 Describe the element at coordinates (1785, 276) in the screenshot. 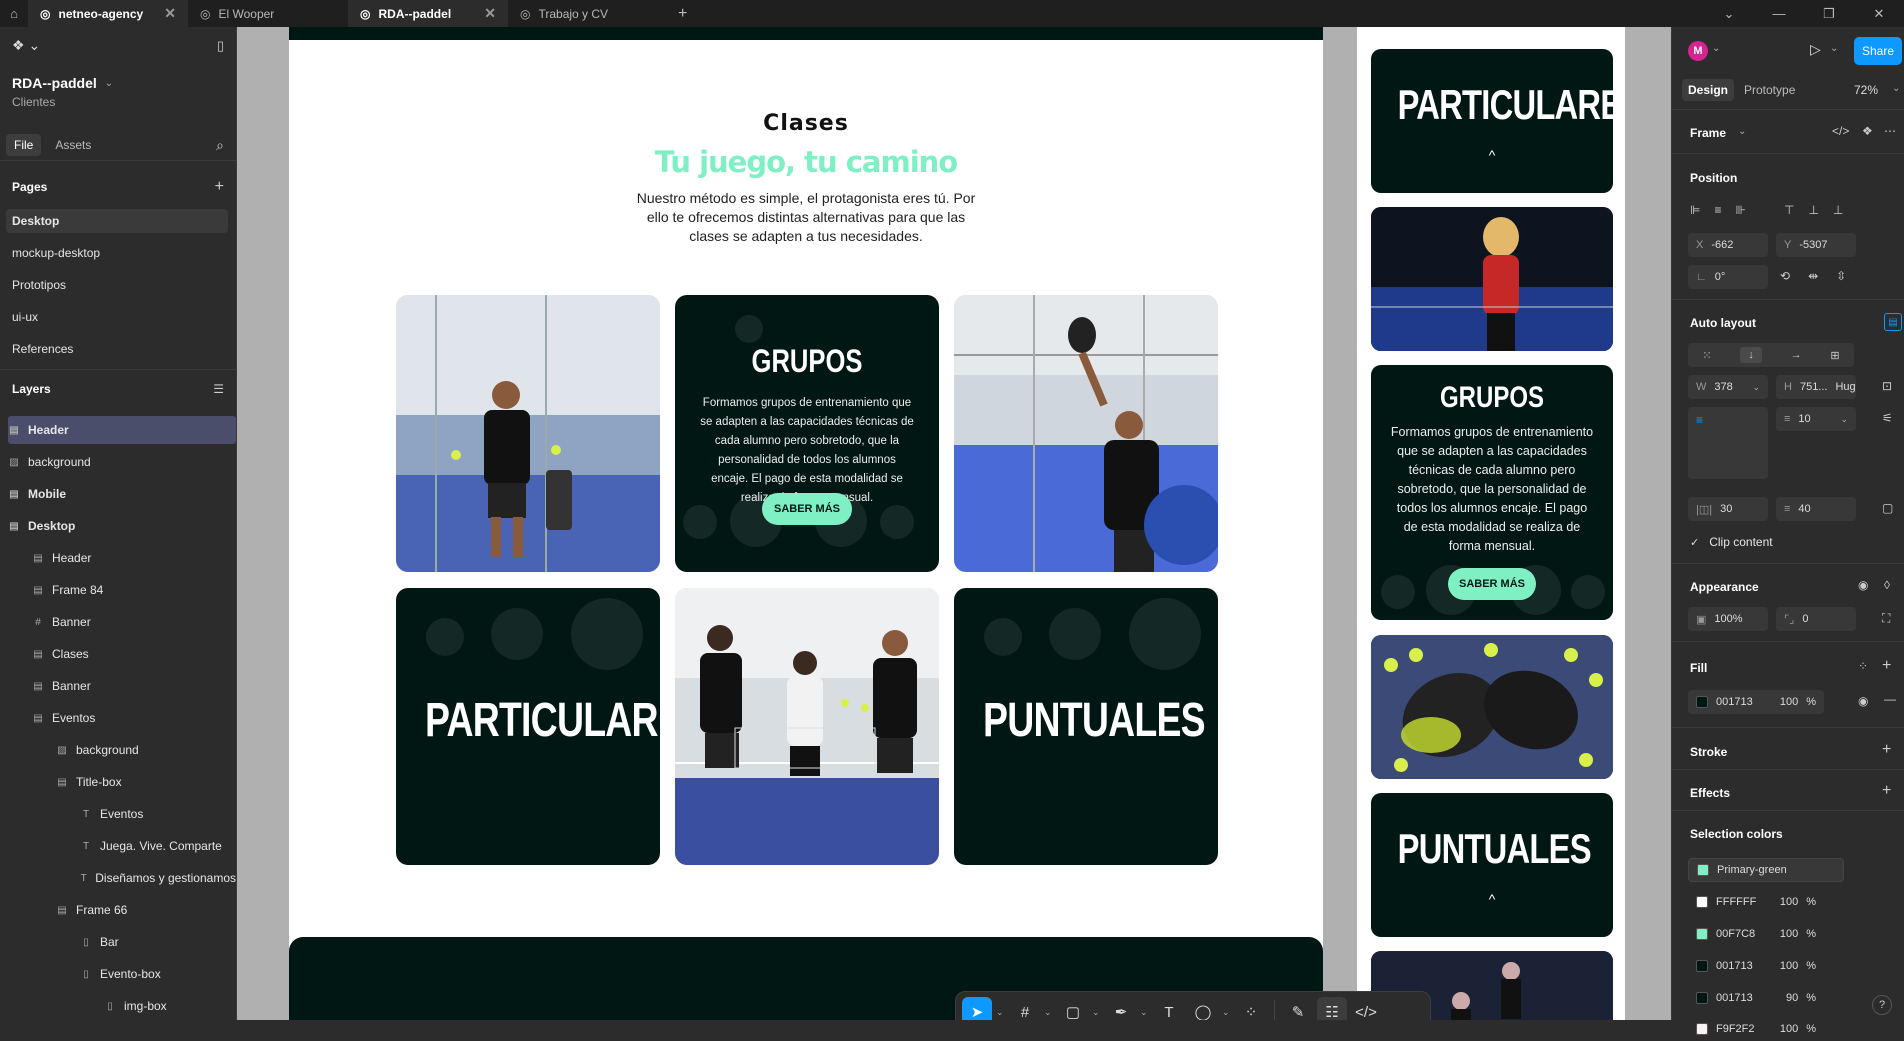

I see `rotate-90-icon: ⟲` at that location.